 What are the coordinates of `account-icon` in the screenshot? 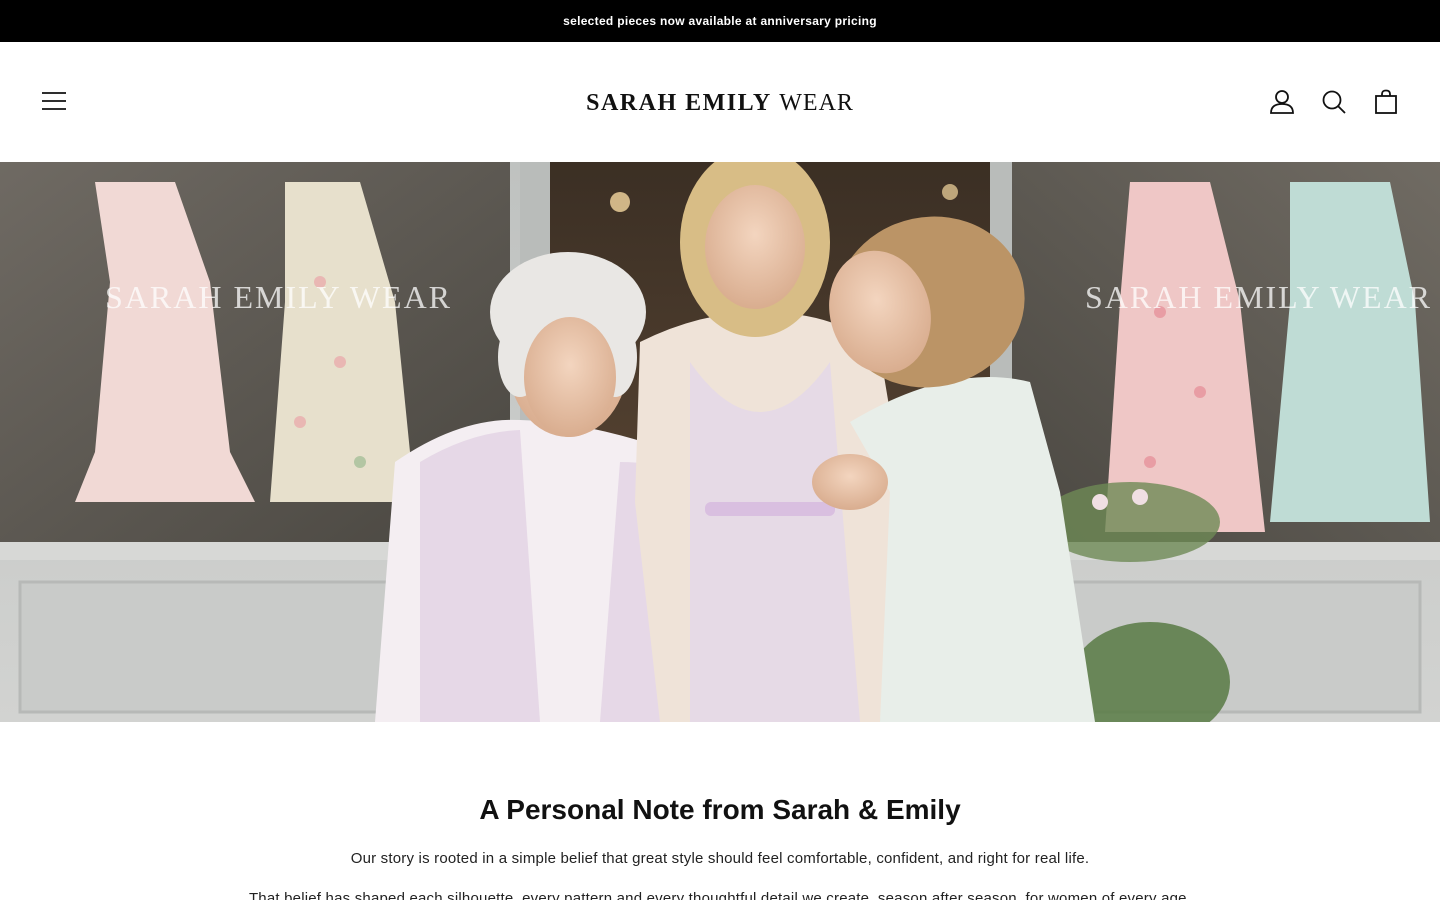 It's located at (1282, 102).